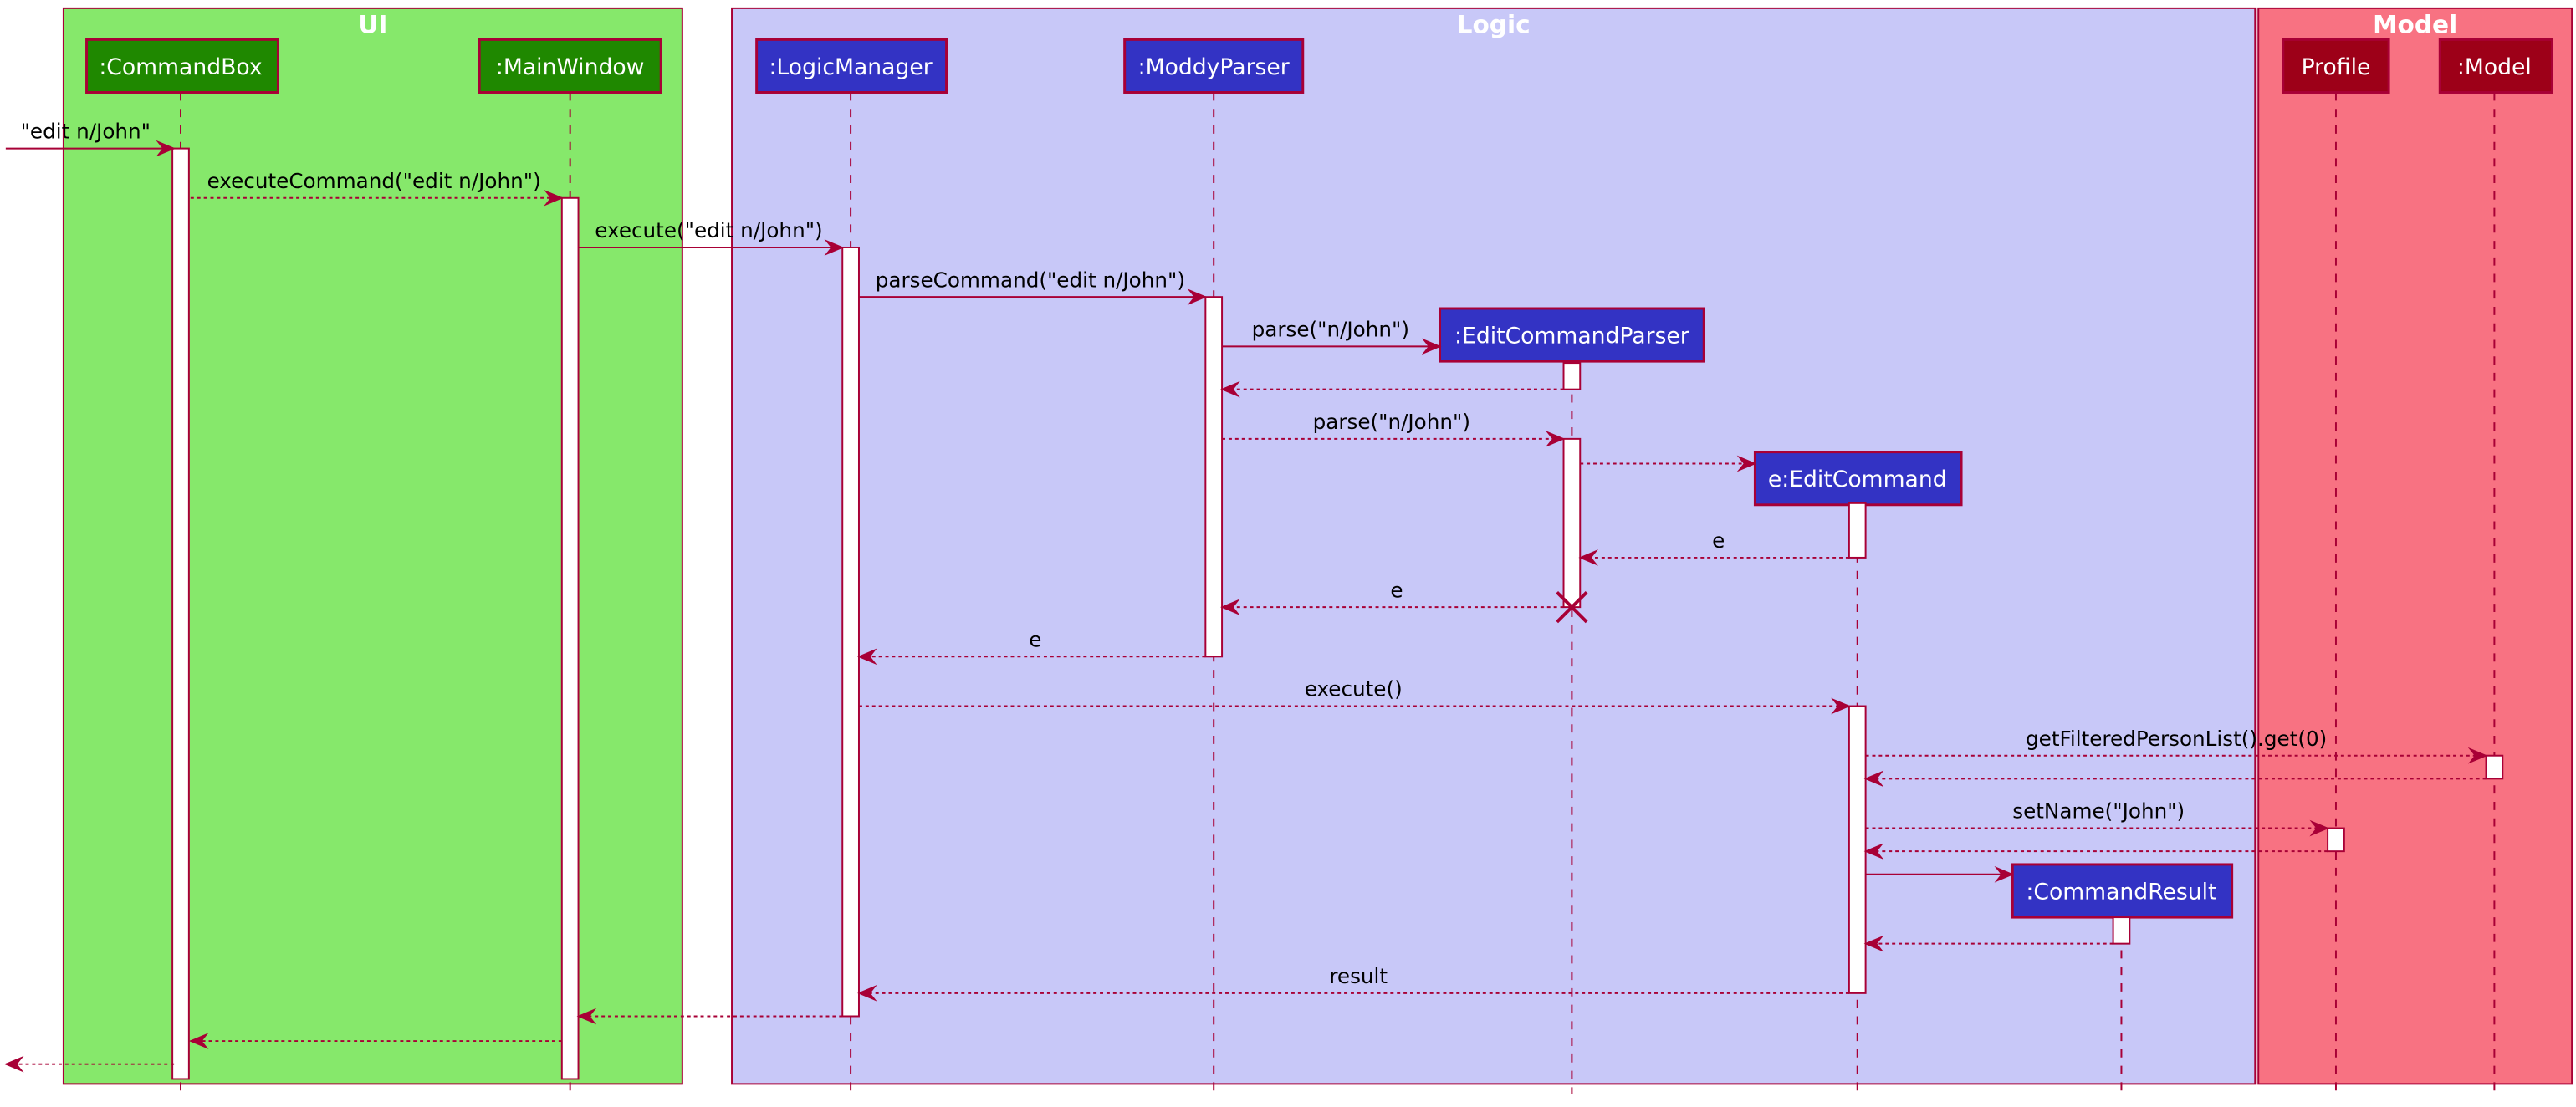  Describe the element at coordinates (1571, 336) in the screenshot. I see `participant-label: :EditCommandParser` at that location.